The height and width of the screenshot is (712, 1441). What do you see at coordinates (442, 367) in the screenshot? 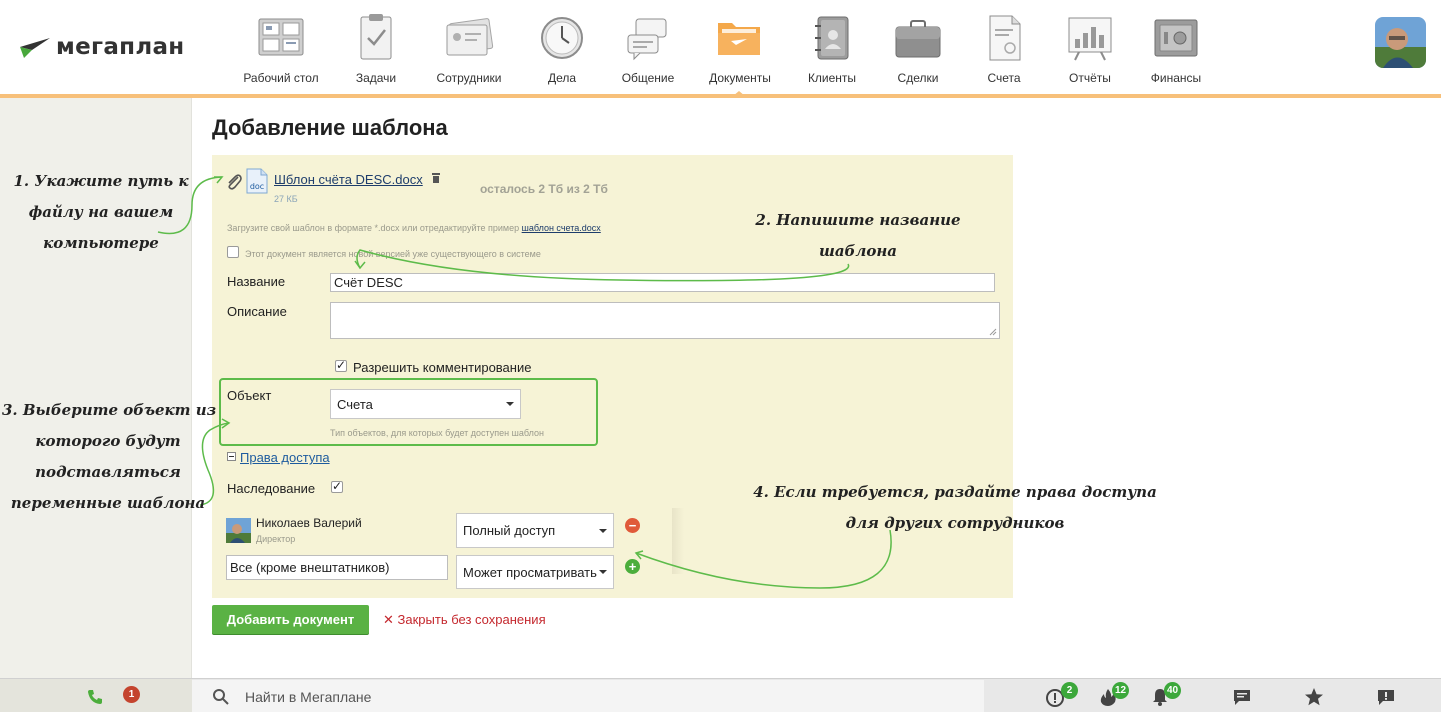
I see `allow-comments-label: Разрешить комментирование` at bounding box center [442, 367].